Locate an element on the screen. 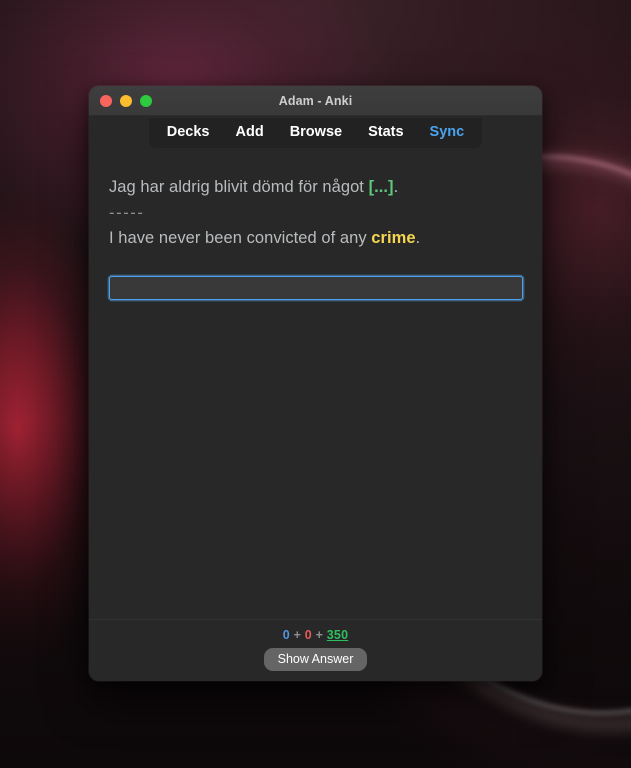  question-suffix-text: . is located at coordinates (396, 187).